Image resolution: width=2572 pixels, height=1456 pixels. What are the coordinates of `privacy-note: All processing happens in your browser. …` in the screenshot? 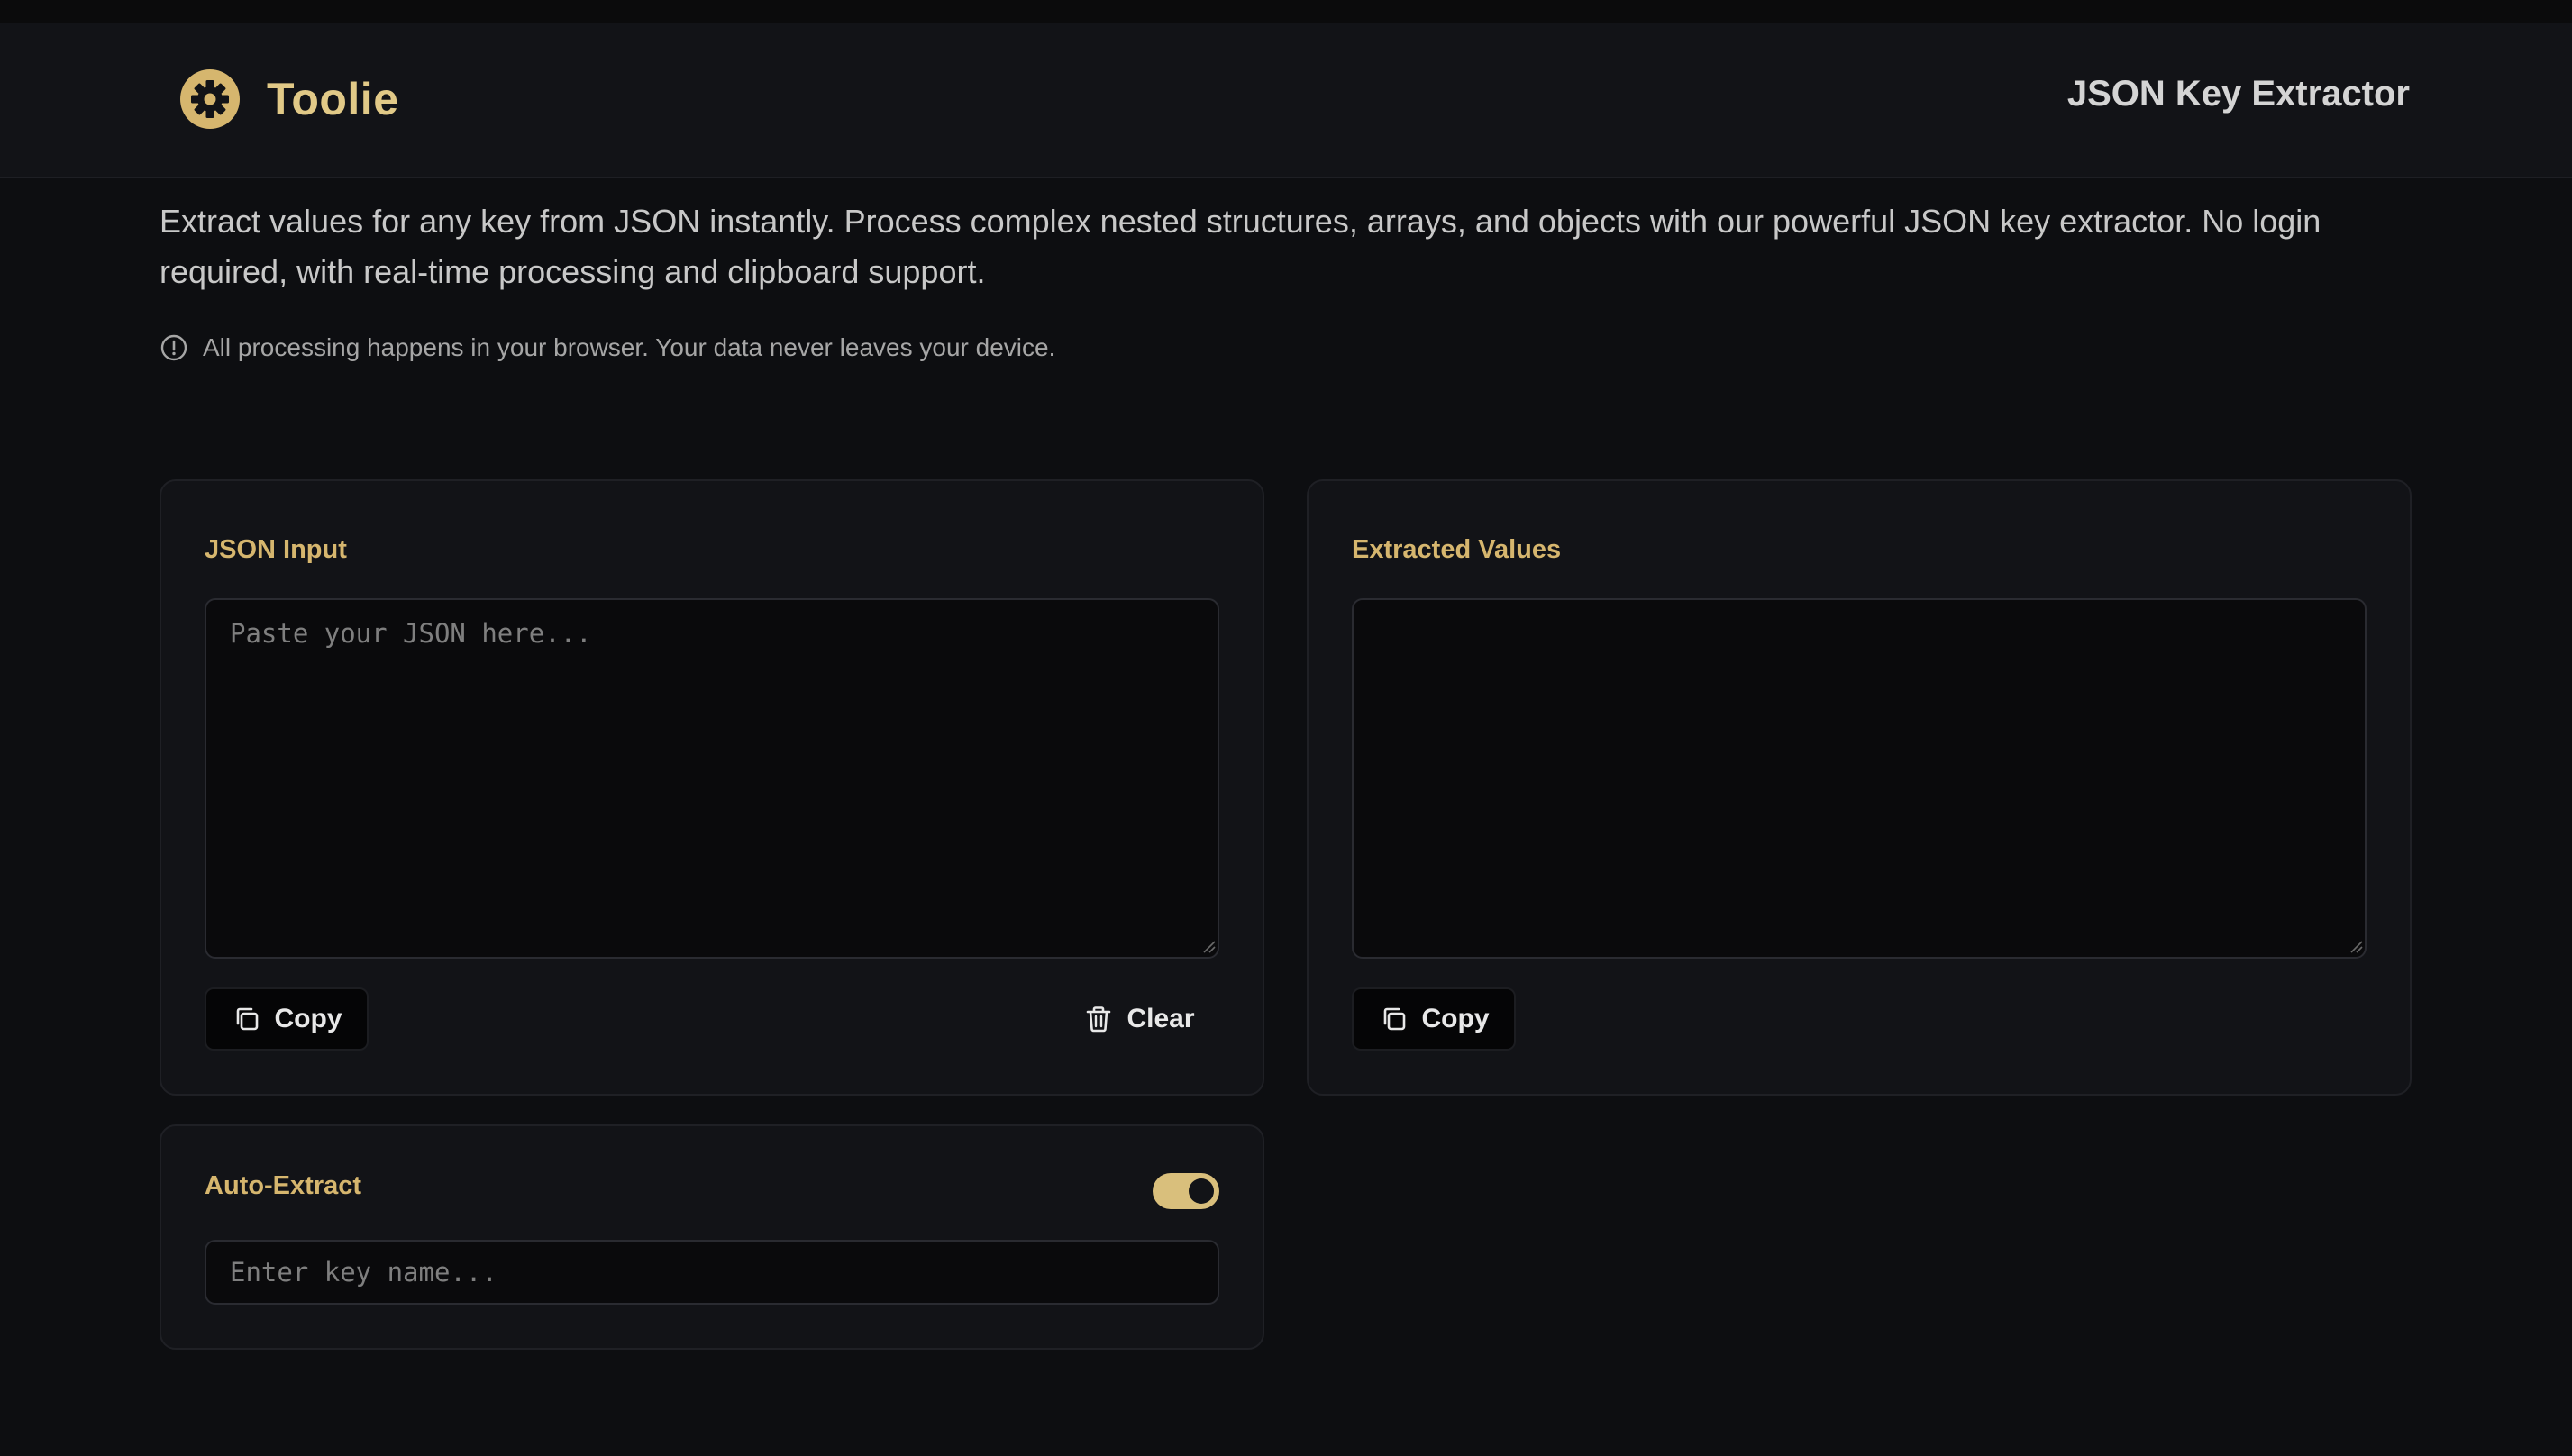 It's located at (607, 348).